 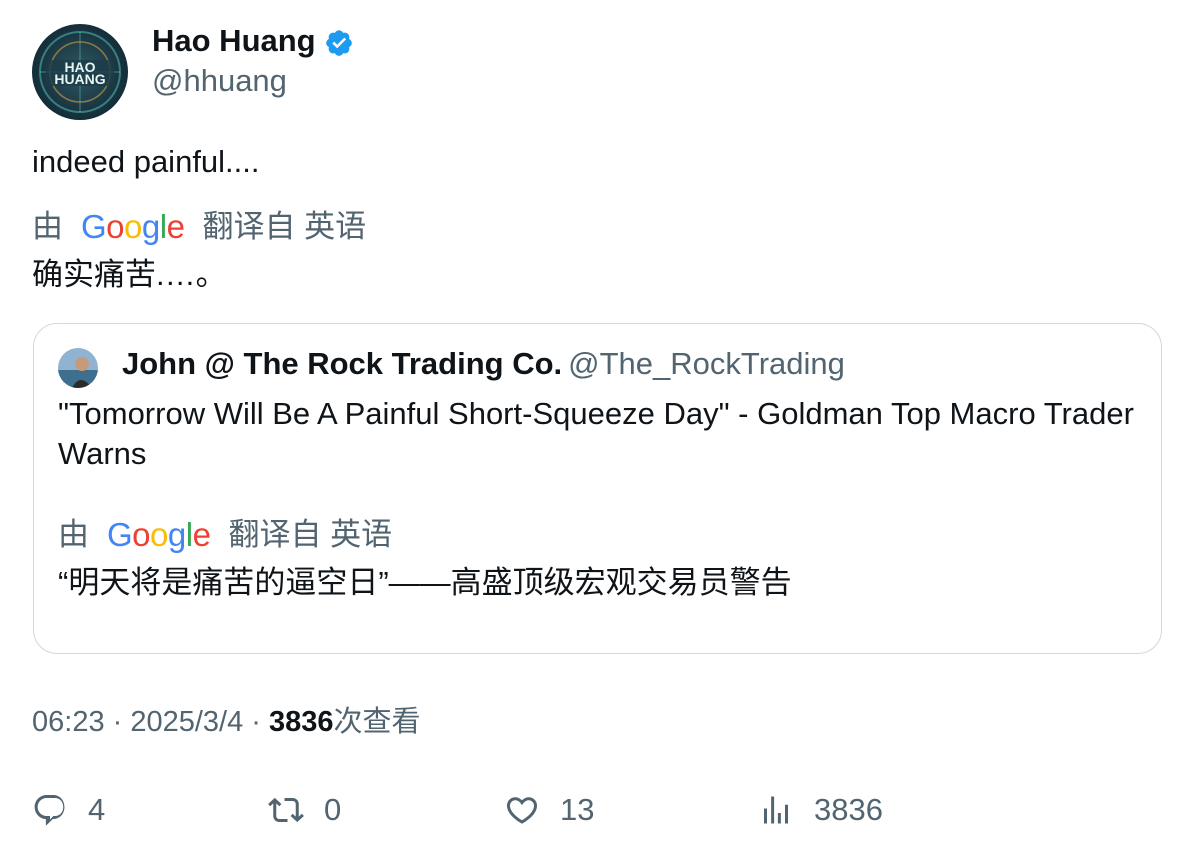 What do you see at coordinates (598, 810) in the screenshot?
I see `action-bar: 4 0 13 3836` at bounding box center [598, 810].